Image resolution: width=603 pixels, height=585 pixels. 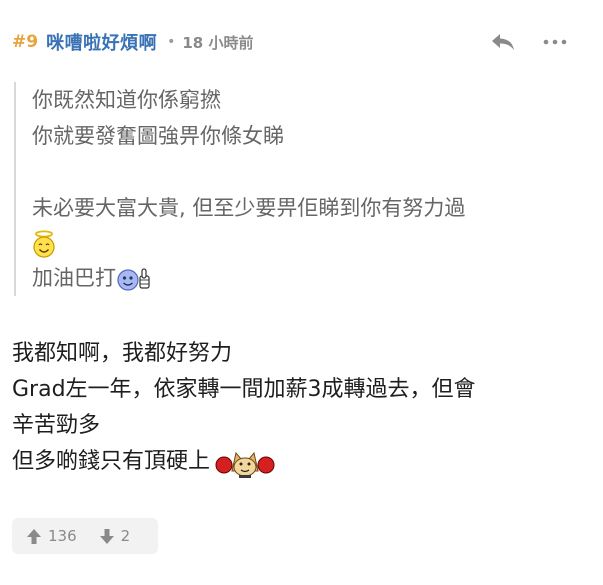 What do you see at coordinates (122, 353) in the screenshot?
I see `body-line: 我都知啊，我都好努力` at bounding box center [122, 353].